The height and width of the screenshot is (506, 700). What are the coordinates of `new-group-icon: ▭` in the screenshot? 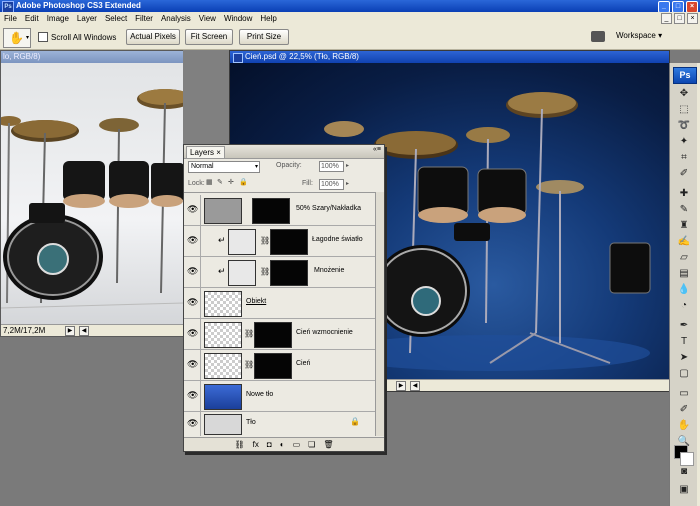 It's located at (297, 444).